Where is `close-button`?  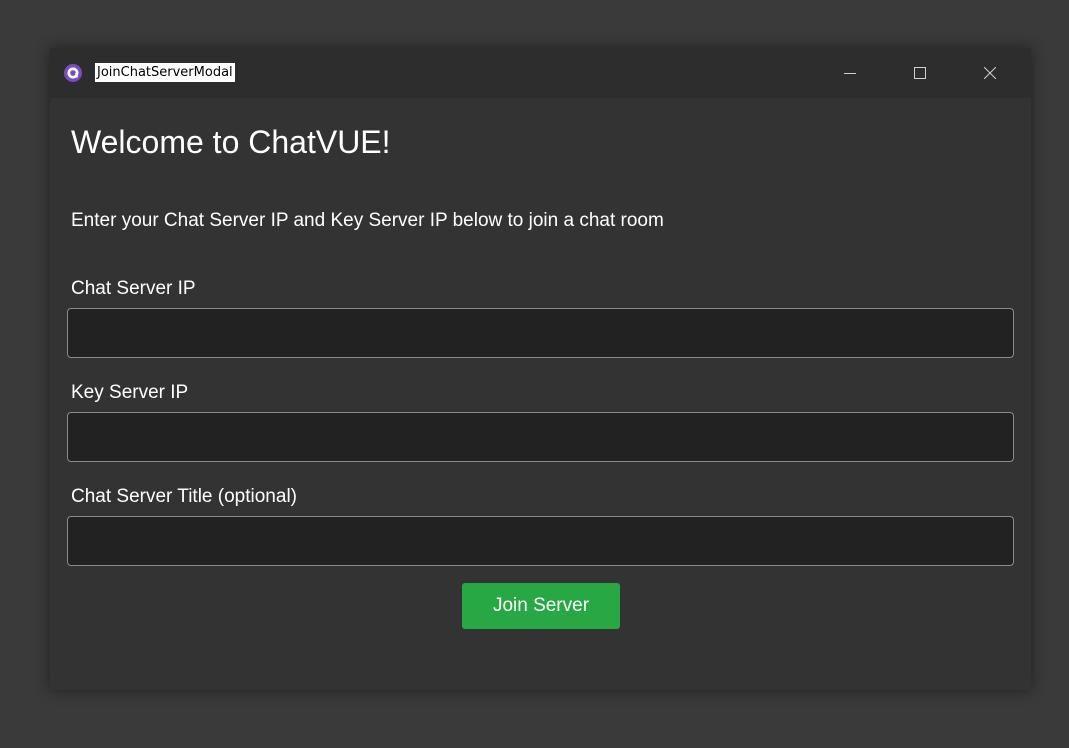 close-button is located at coordinates (990, 73).